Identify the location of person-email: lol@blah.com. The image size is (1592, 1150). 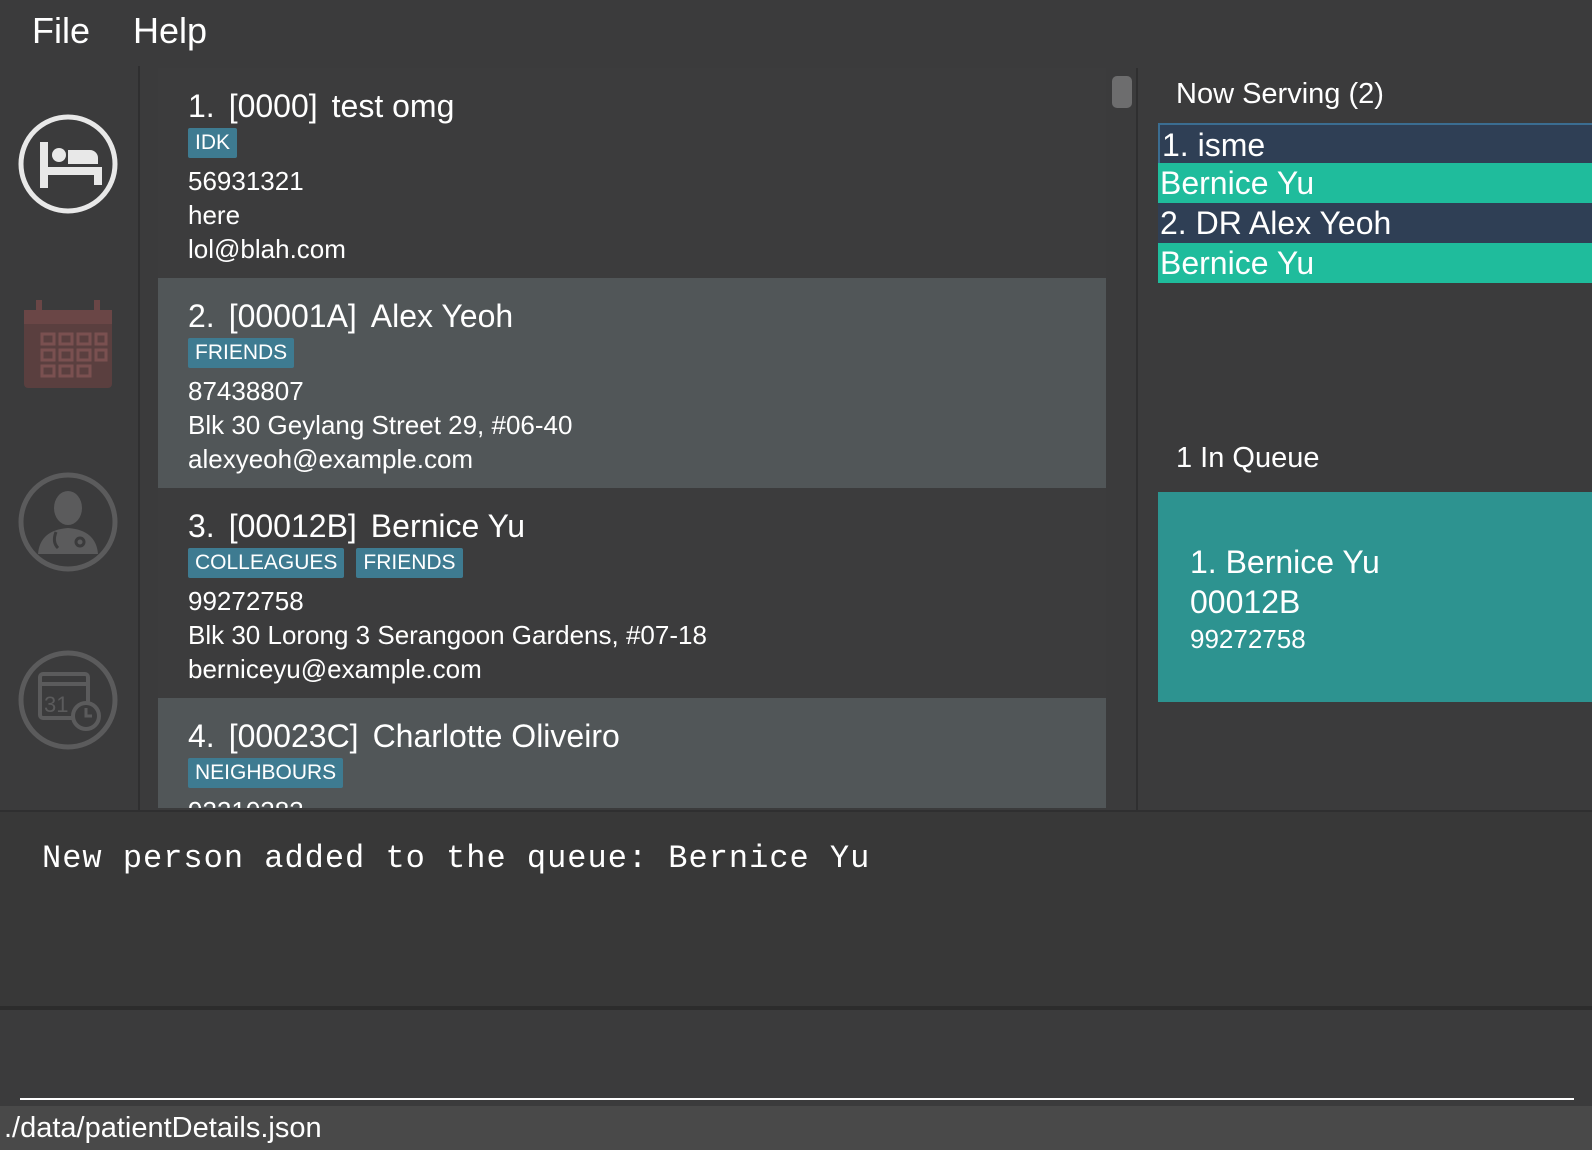
(267, 249).